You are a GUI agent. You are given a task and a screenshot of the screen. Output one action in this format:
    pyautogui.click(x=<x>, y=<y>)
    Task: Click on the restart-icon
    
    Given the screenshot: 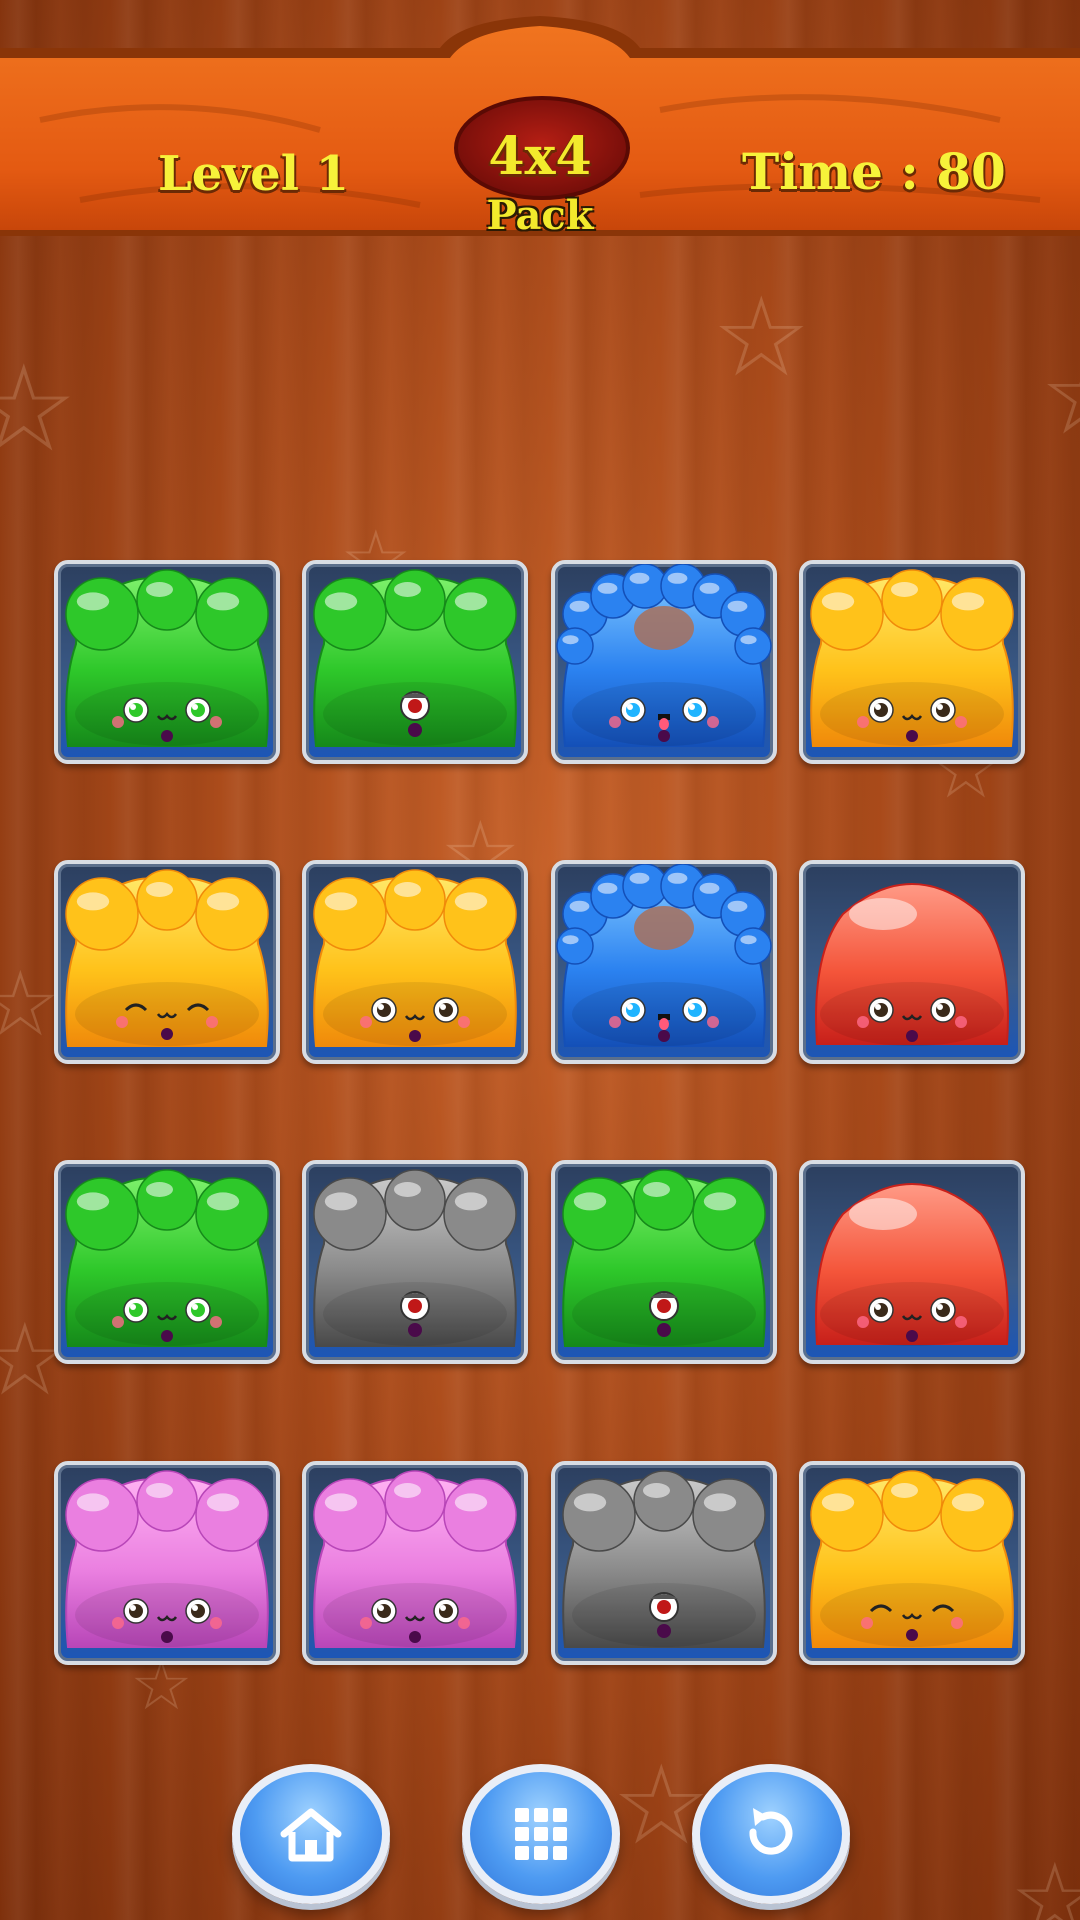 What is the action you would take?
    pyautogui.click(x=771, y=1831)
    